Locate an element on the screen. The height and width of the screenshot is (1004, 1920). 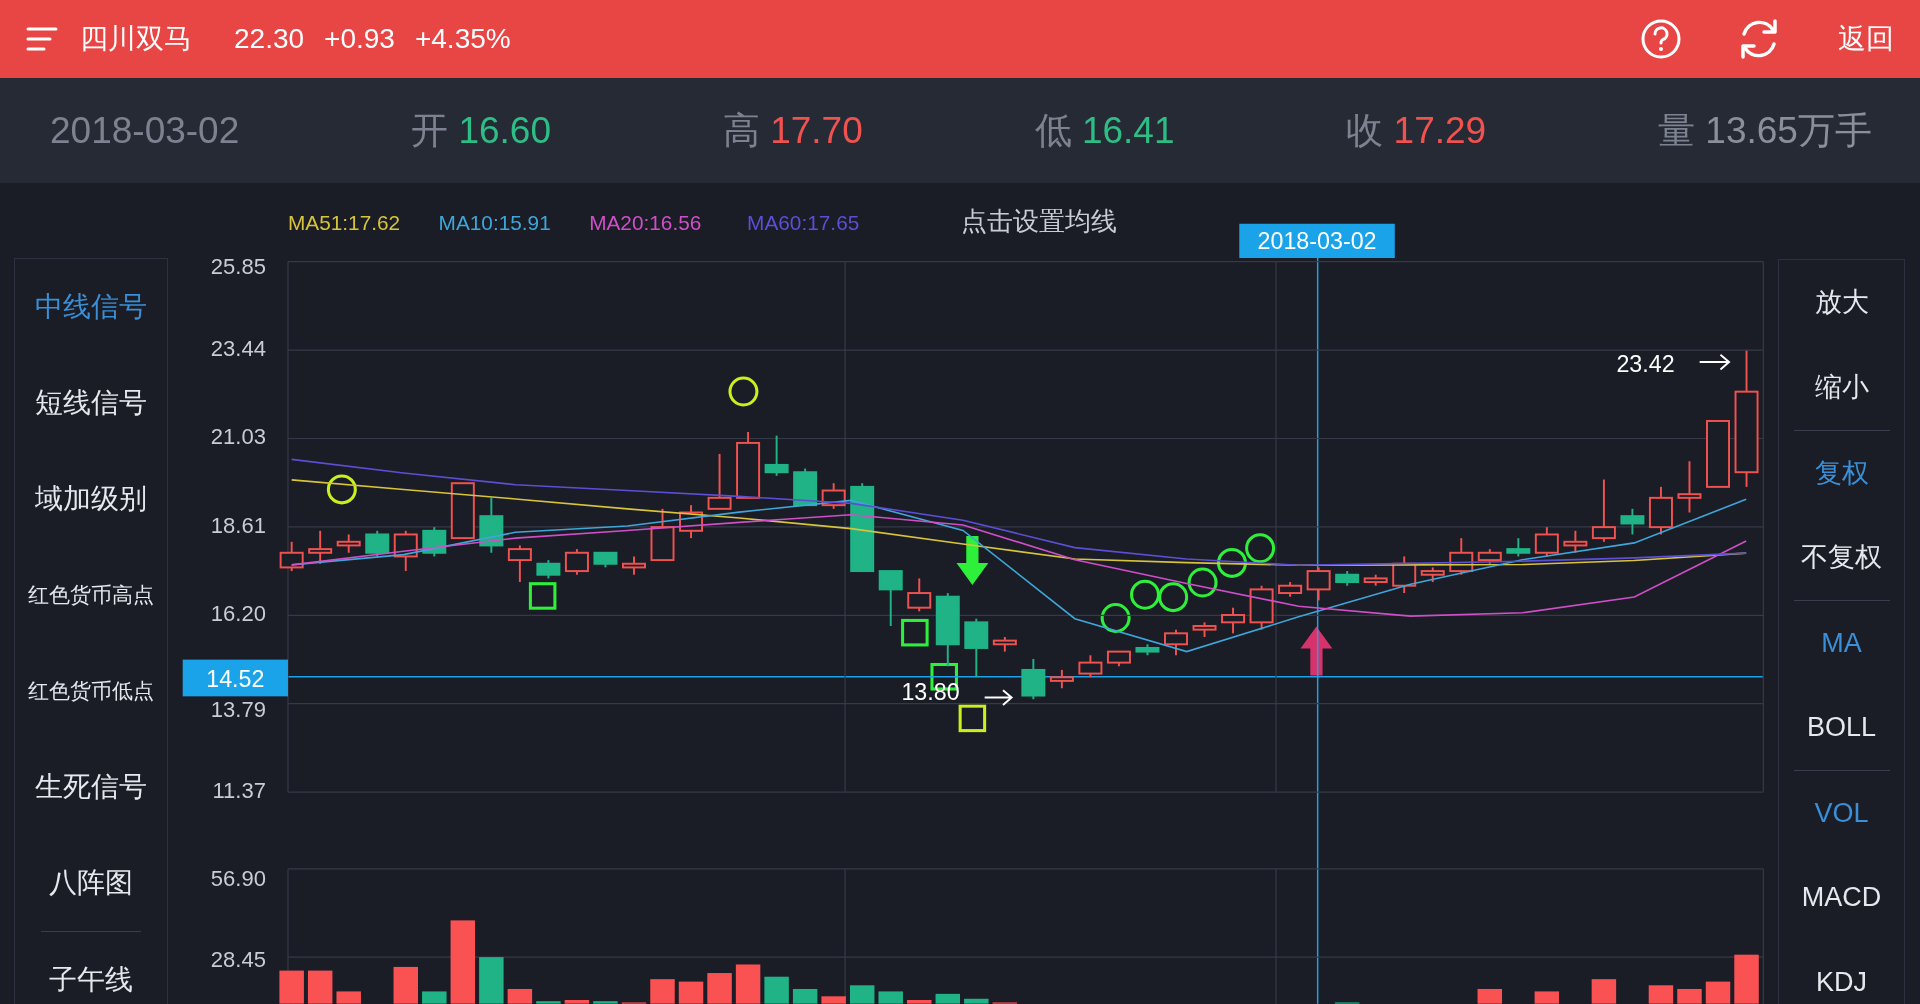
high-price-marker: 23.42 is located at coordinates (1645, 363).